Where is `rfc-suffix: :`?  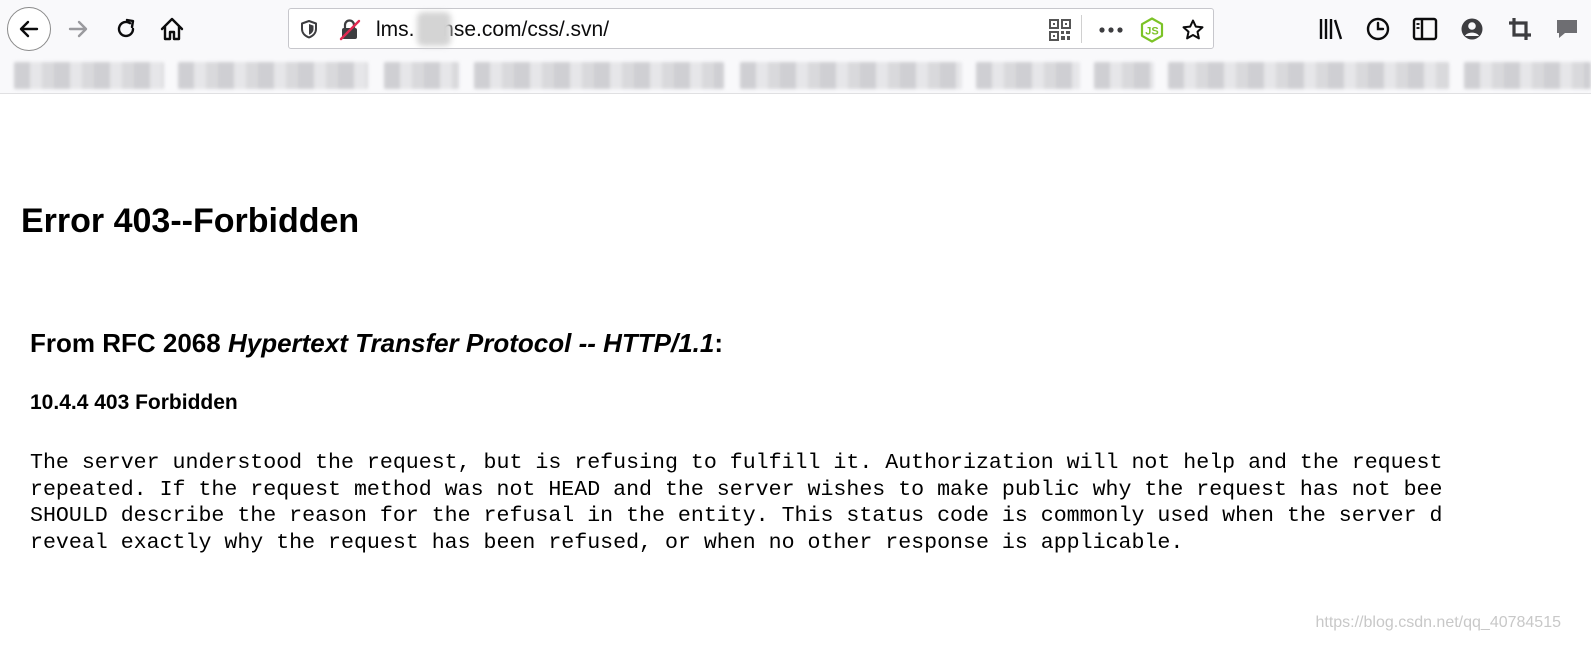
rfc-suffix: : is located at coordinates (719, 343).